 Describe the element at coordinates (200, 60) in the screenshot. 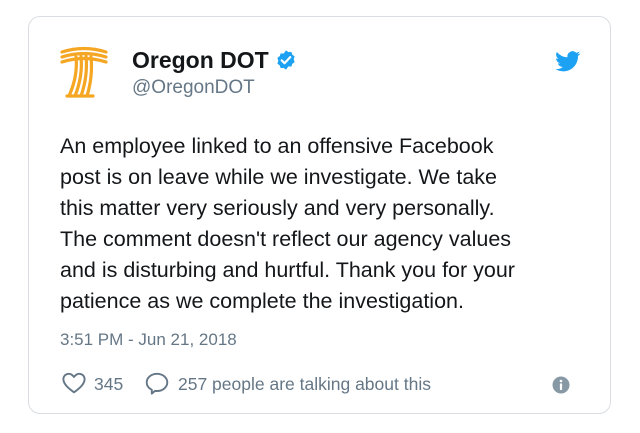

I see `author-display-name: Oregon DOT` at that location.